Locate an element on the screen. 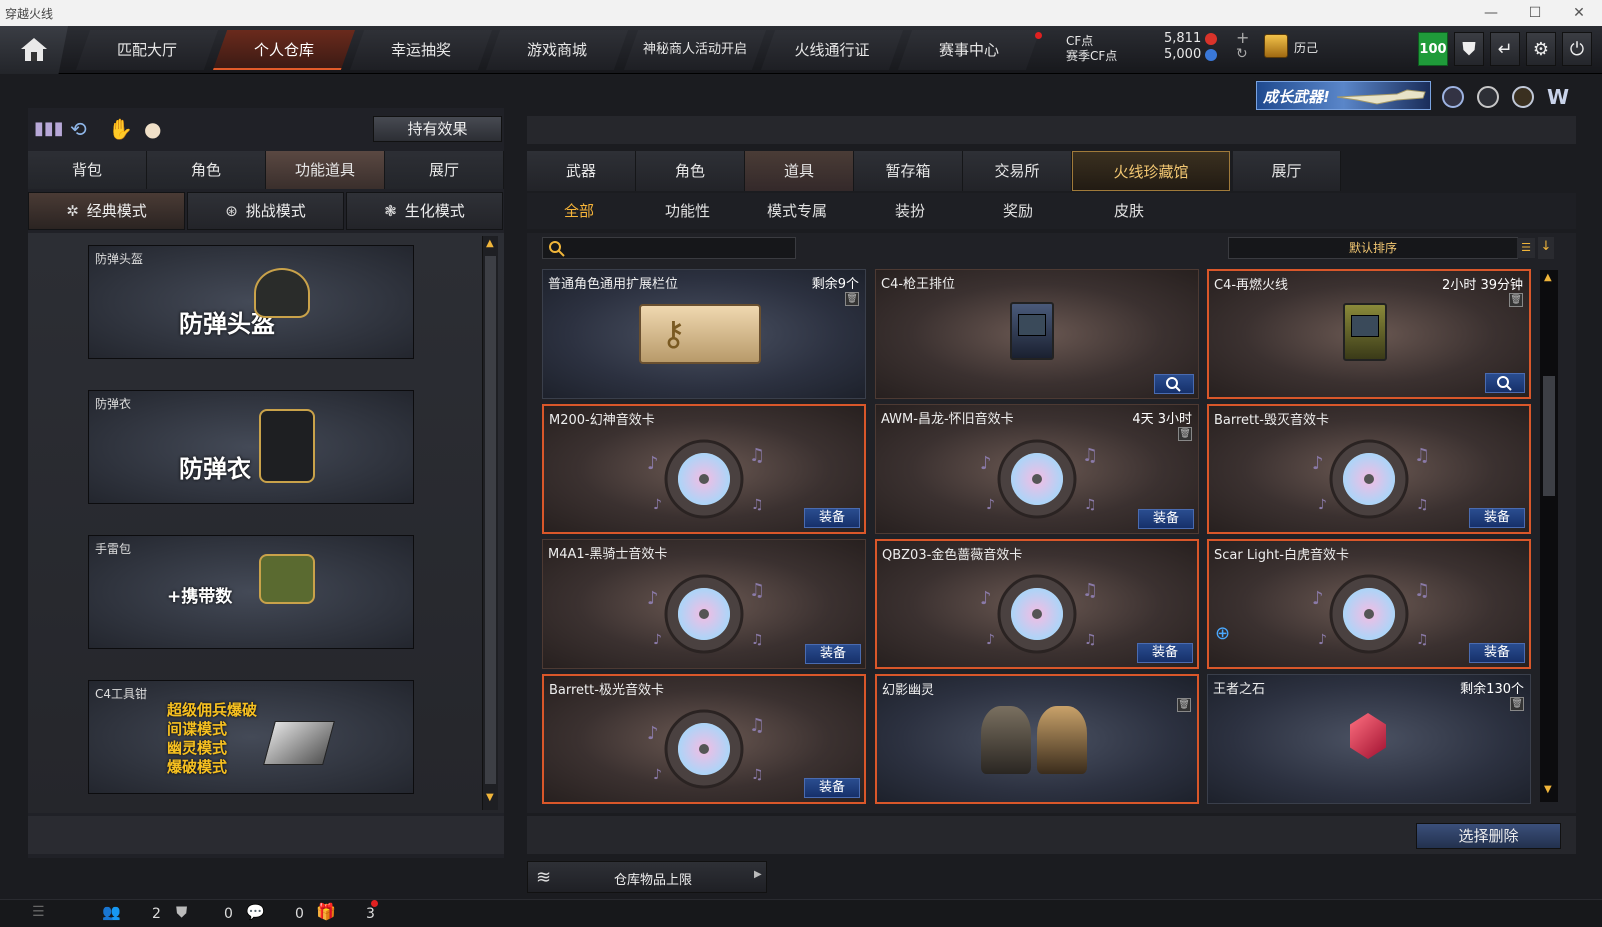 This screenshot has width=1602, height=927. sort-dropdown: 默认排序 ☰ is located at coordinates (1381, 248).